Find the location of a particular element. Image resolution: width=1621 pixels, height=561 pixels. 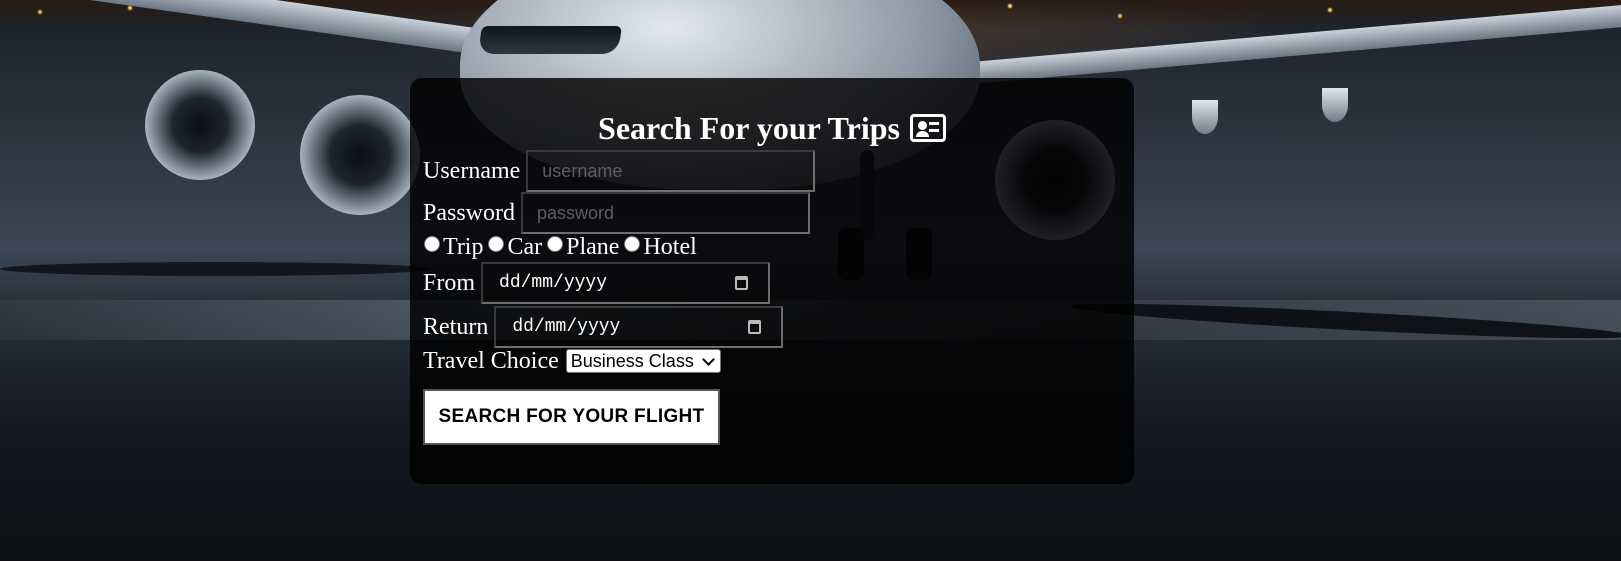

password-label: Password is located at coordinates (469, 213).